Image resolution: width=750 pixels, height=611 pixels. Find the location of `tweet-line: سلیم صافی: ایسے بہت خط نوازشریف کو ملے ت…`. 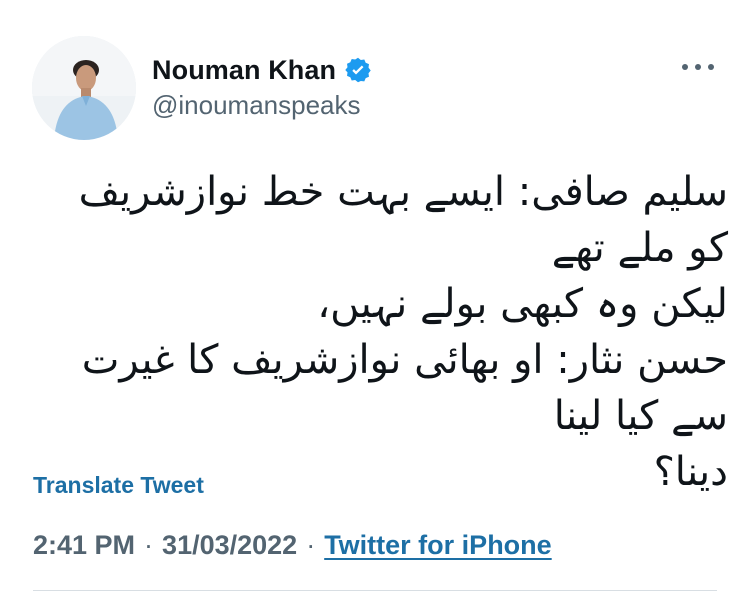

tweet-line: سلیم صافی: ایسے بہت خط نوازشریف کو ملے ت… is located at coordinates (403, 220).